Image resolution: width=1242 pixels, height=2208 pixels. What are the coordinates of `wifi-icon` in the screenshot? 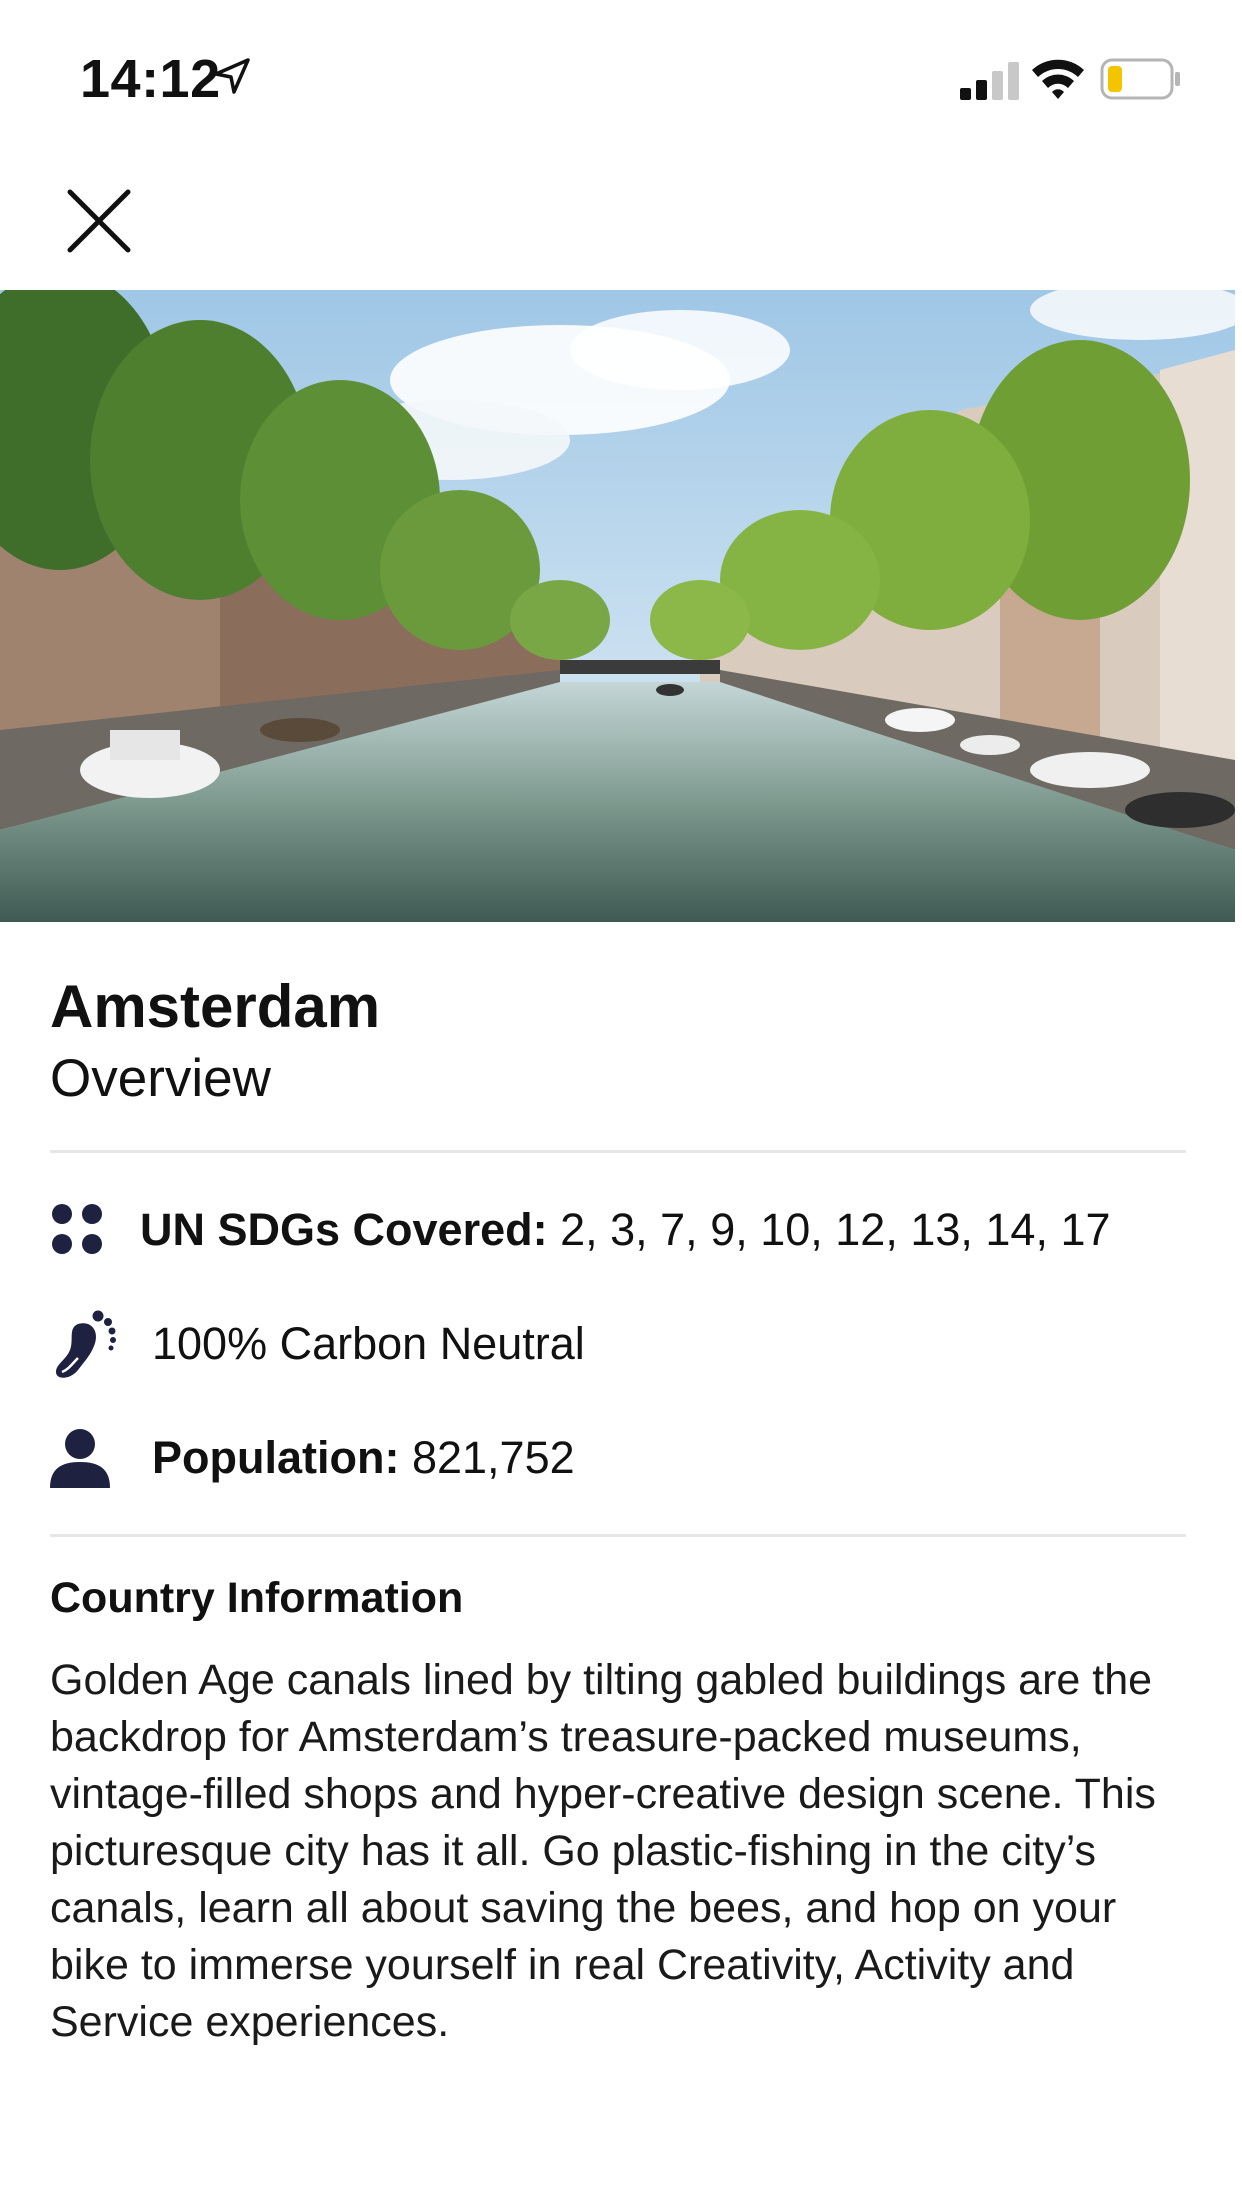 It's located at (1058, 79).